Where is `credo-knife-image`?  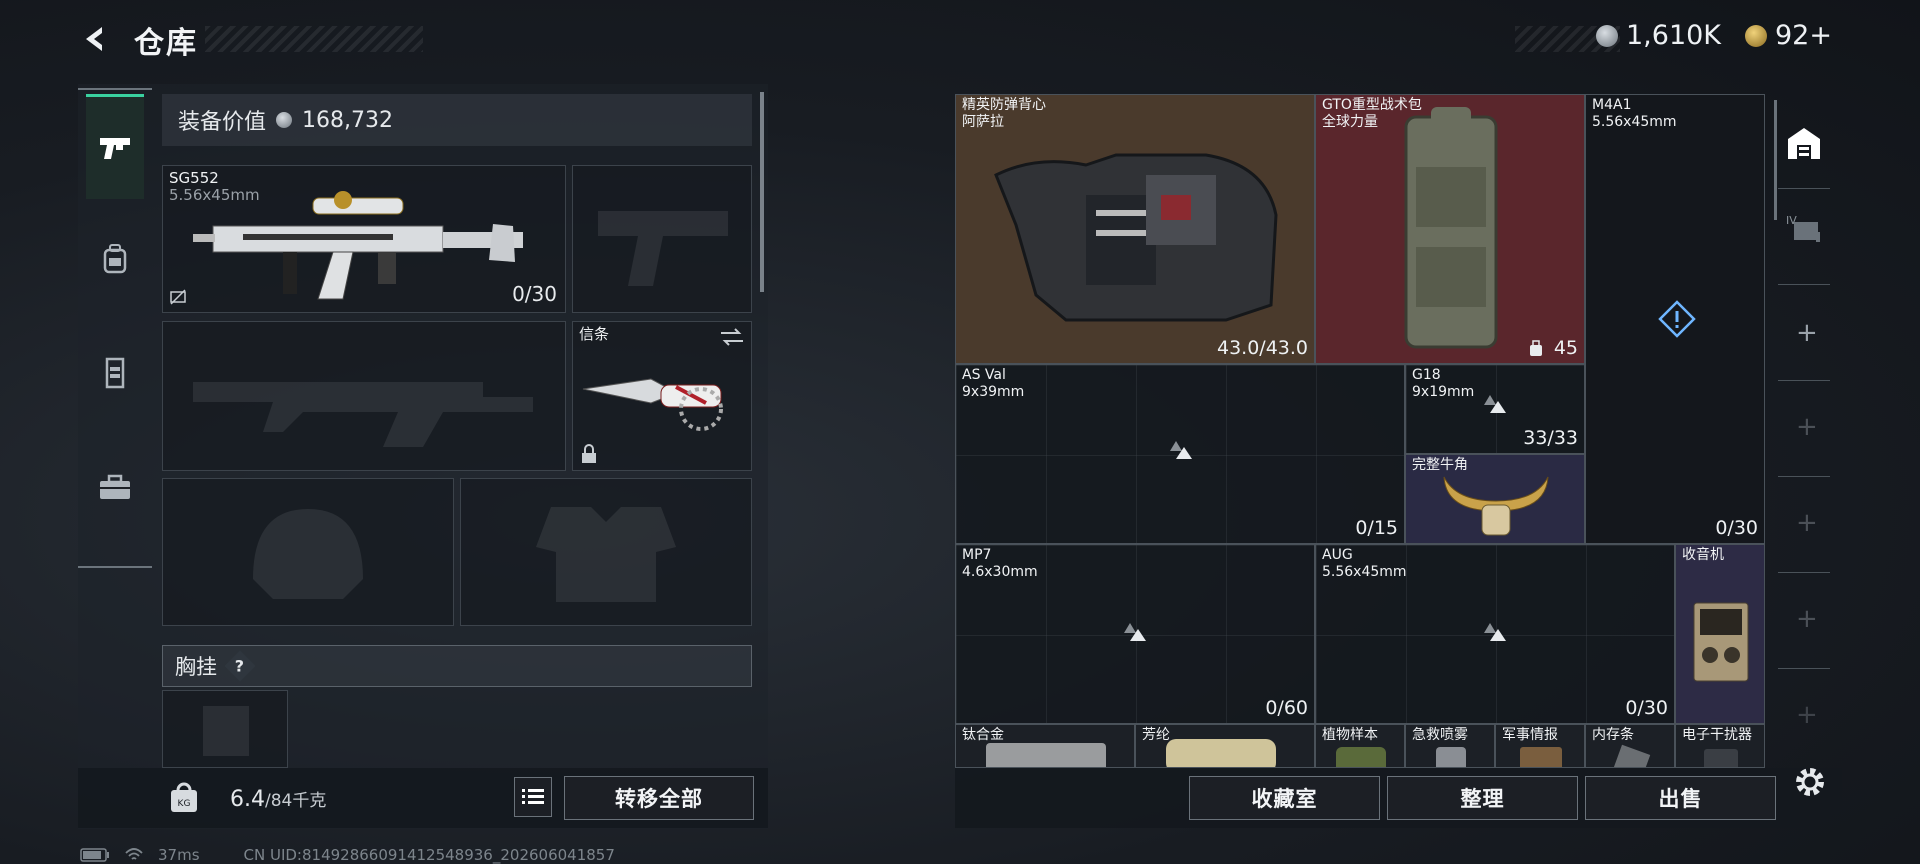 credo-knife-image is located at coordinates (652, 404).